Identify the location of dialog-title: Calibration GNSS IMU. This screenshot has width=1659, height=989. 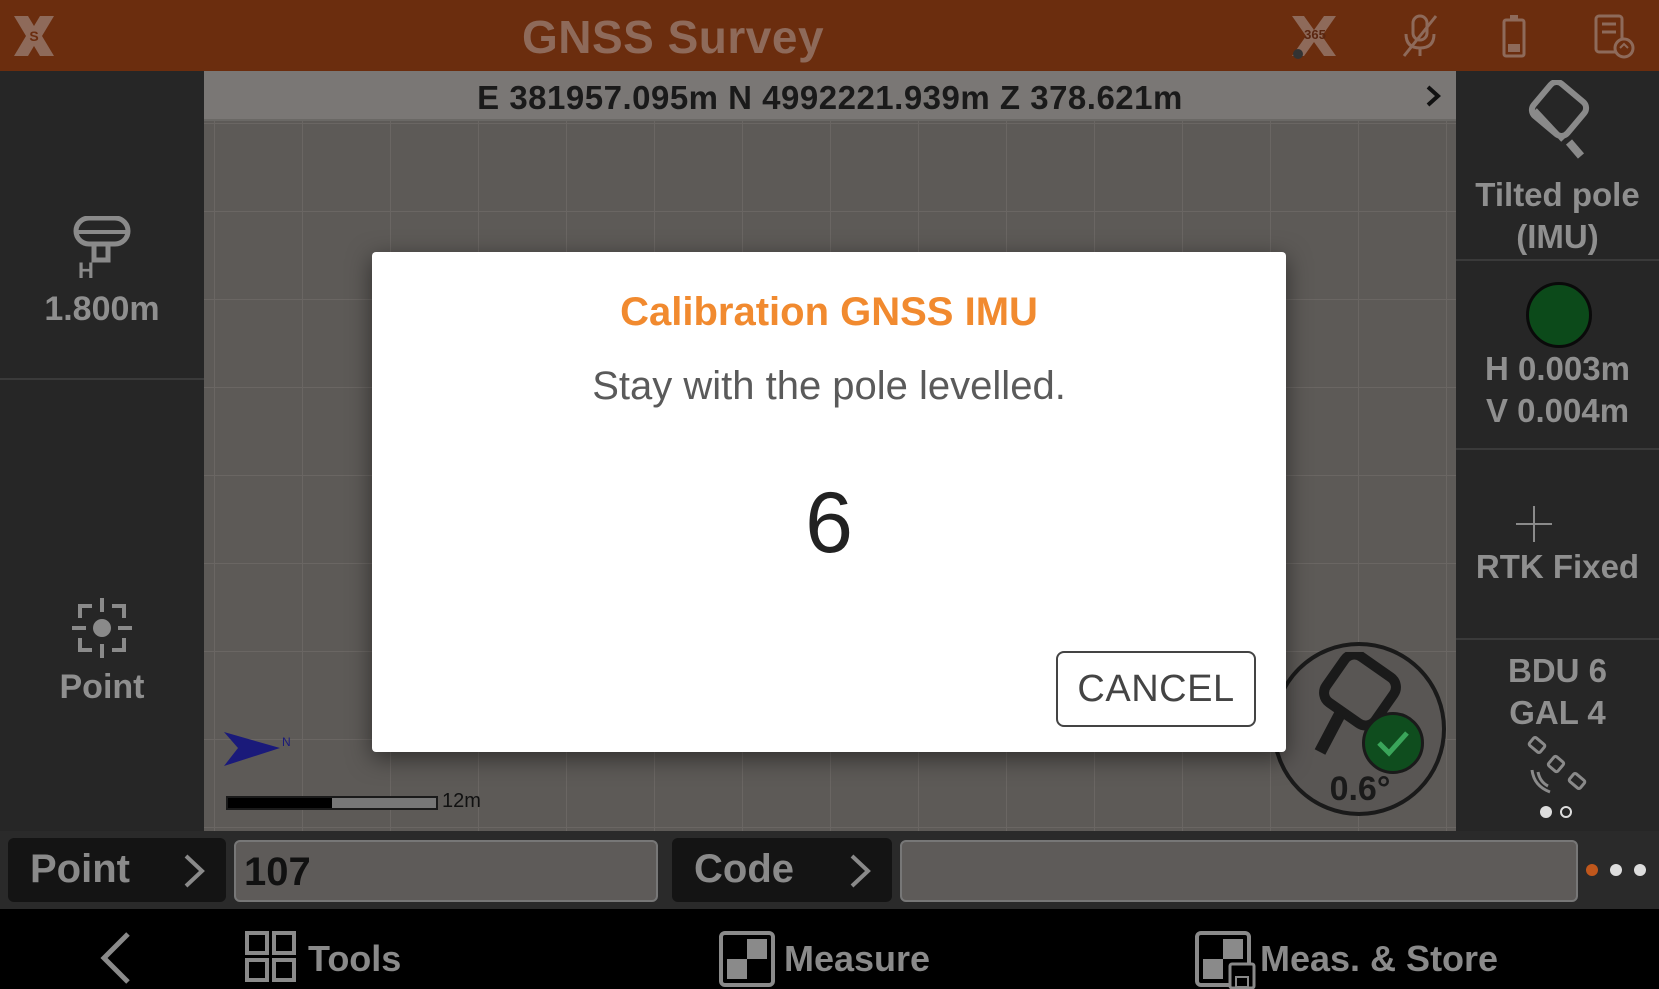
(829, 312).